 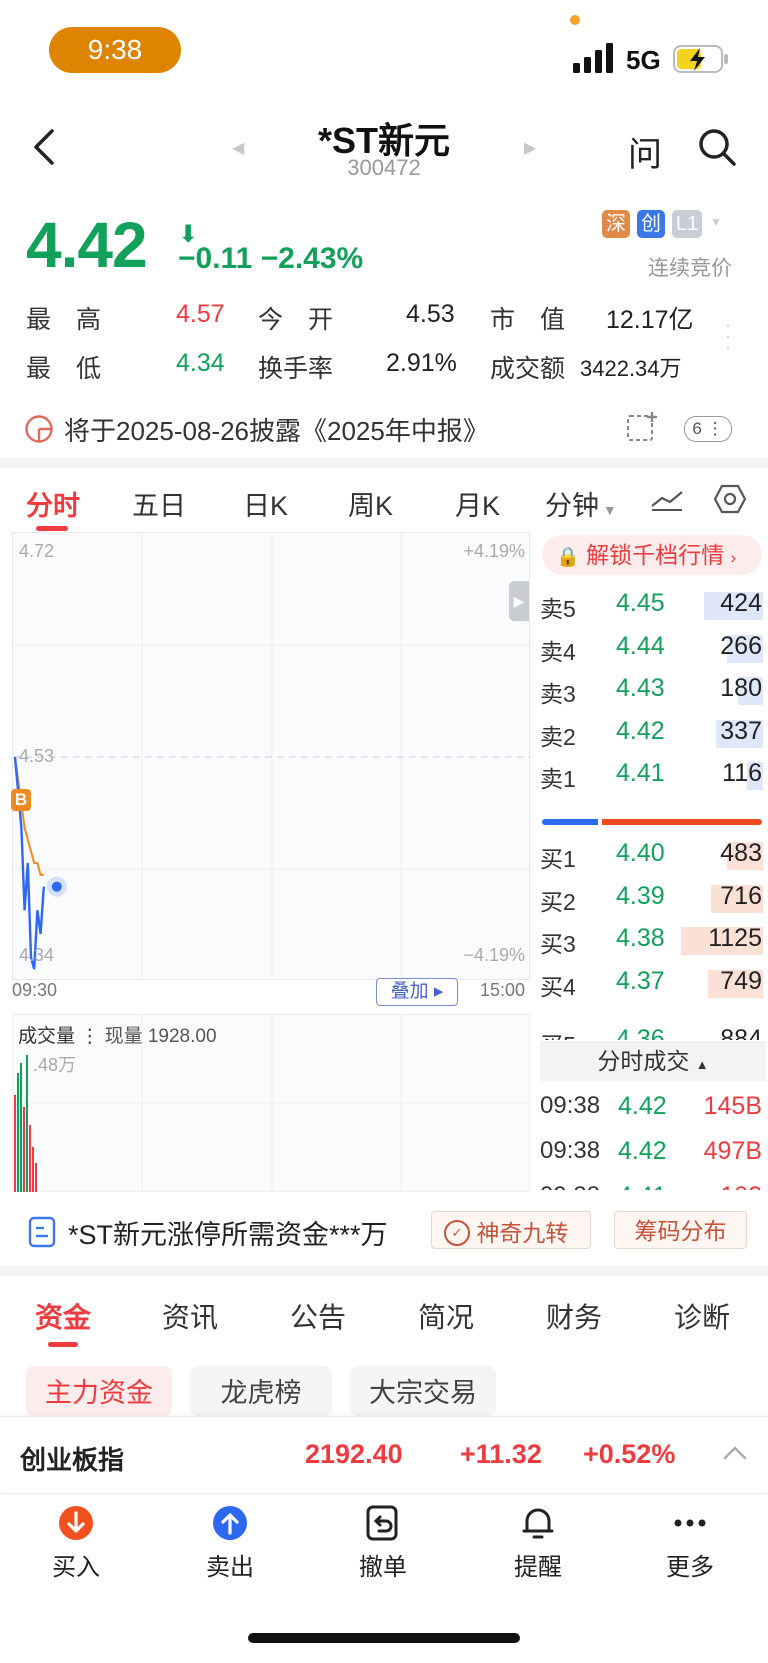 I want to click on network-type: 5G, so click(x=643, y=60).